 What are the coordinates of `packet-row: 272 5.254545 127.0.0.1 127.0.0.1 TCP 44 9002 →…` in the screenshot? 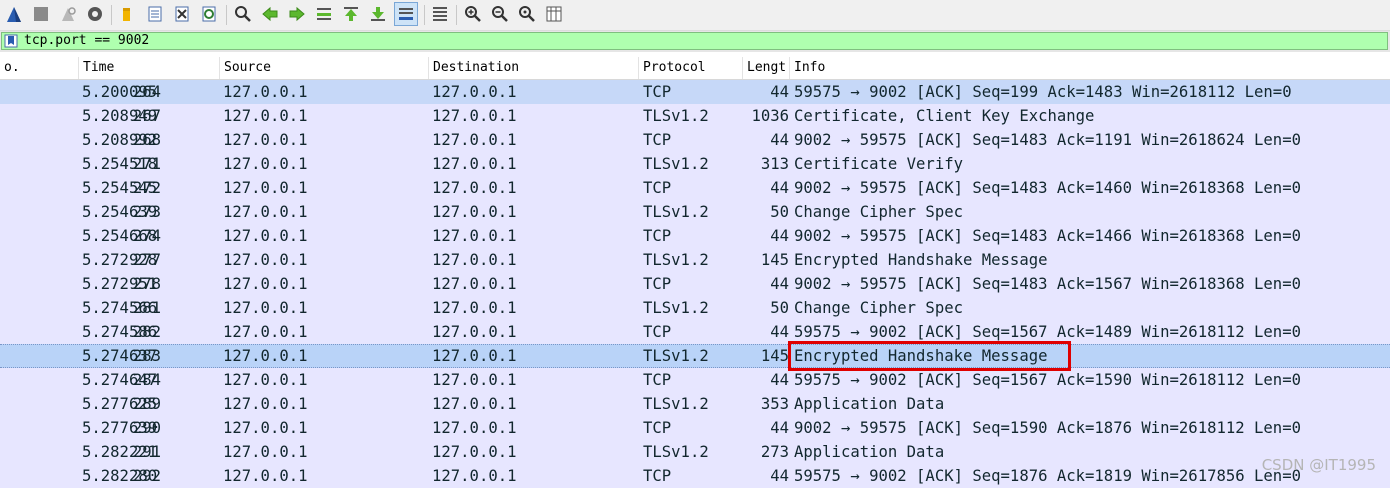 It's located at (695, 188).